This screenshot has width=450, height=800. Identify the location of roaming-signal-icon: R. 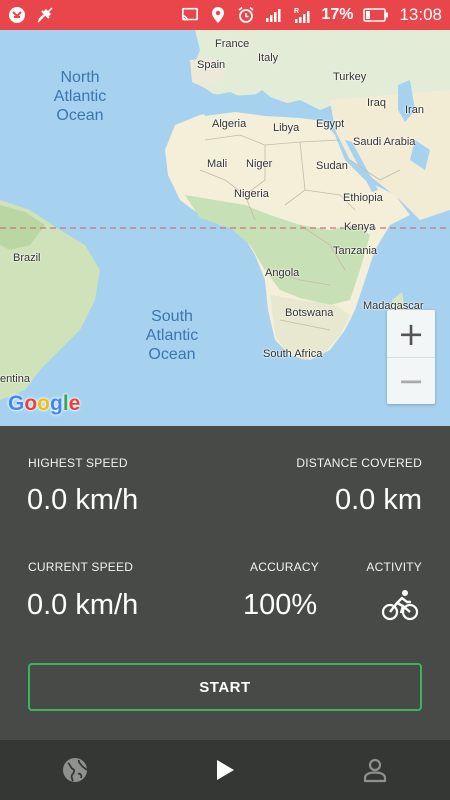
(302, 15).